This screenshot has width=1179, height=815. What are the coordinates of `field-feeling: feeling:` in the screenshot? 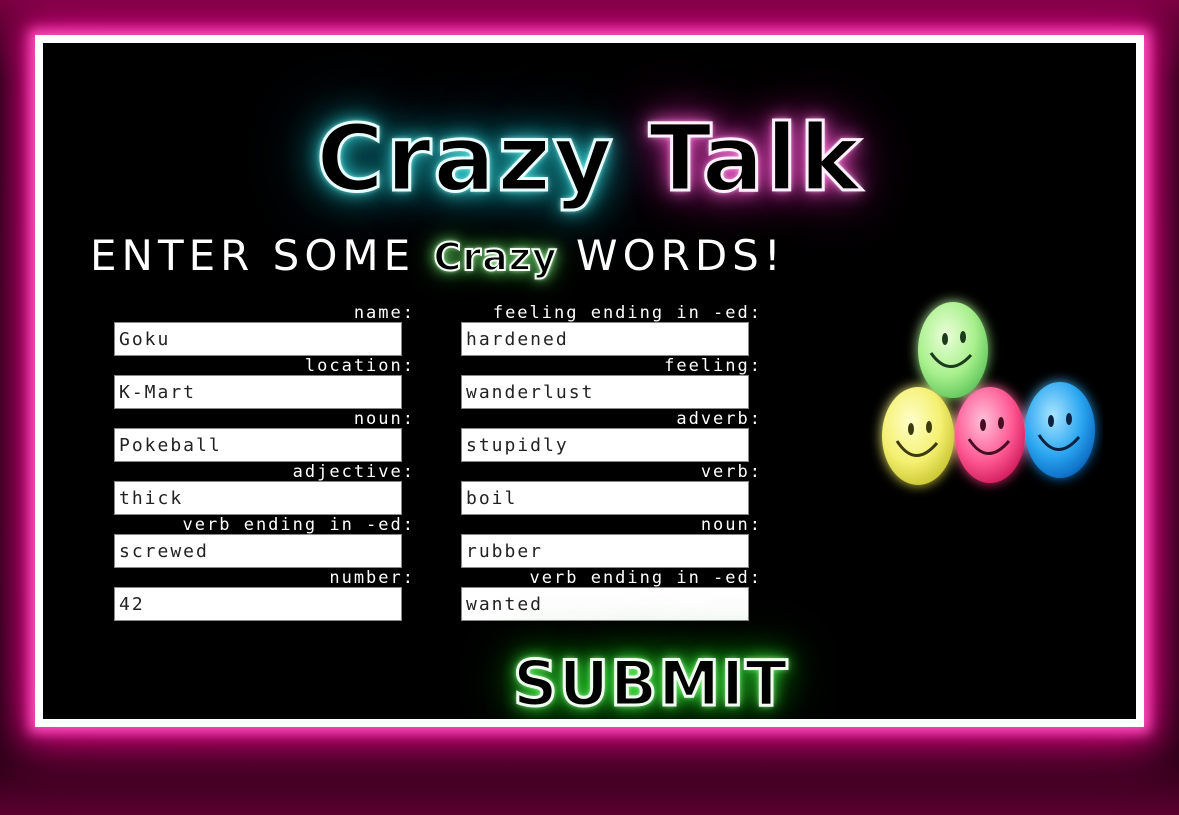 It's located at (610, 383).